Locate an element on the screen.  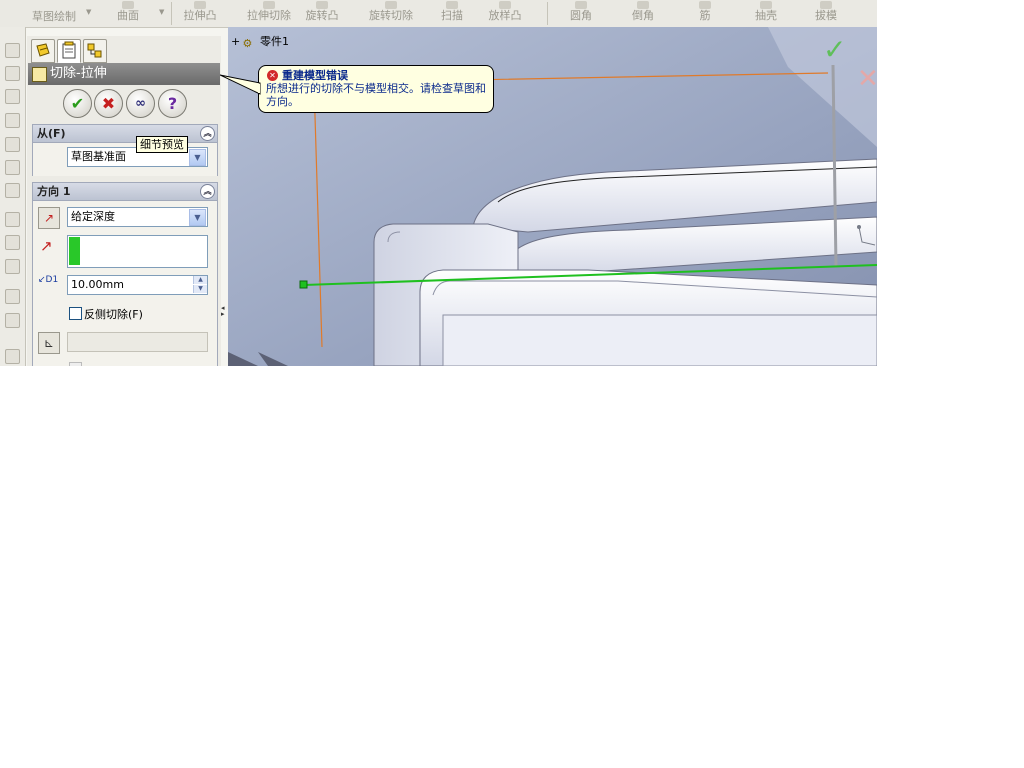
selection-highlight is located at coordinates (74, 251).